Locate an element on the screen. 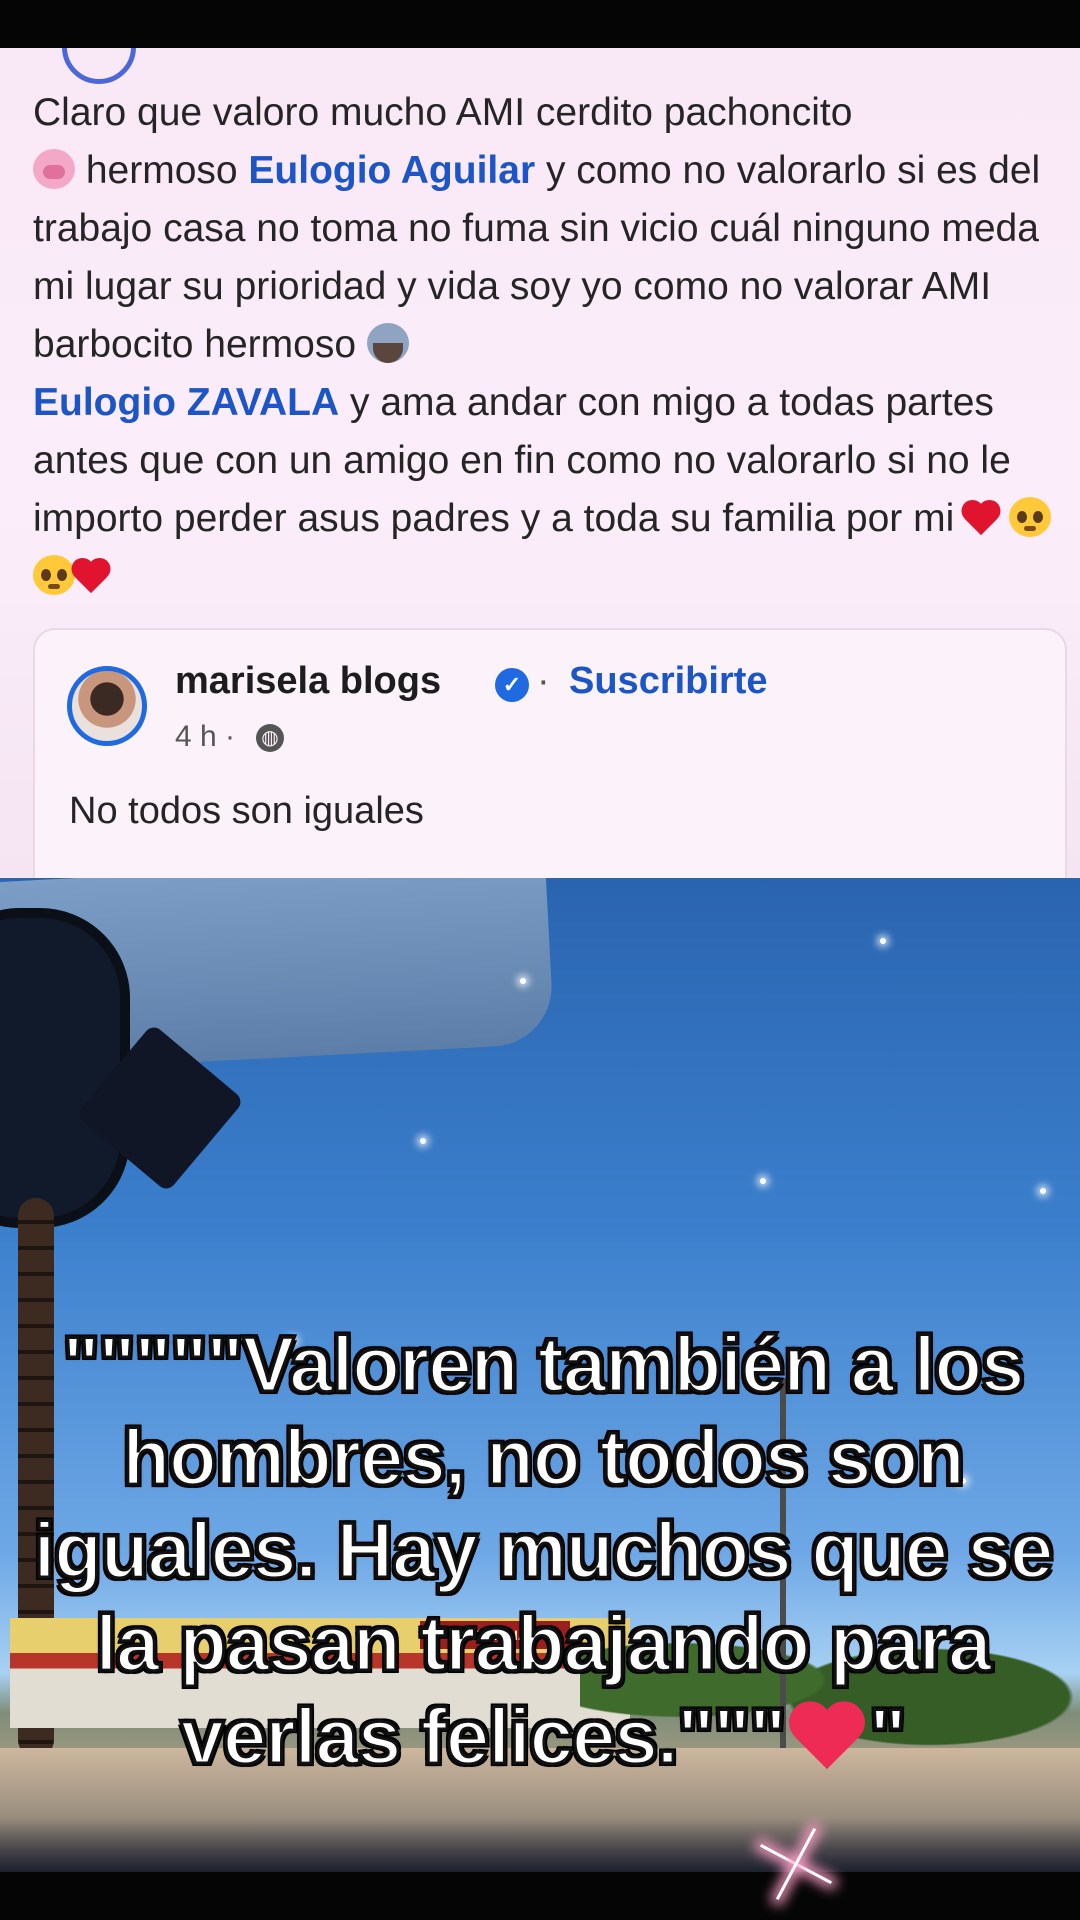  verified-badge-icon: ✓ is located at coordinates (512, 685).